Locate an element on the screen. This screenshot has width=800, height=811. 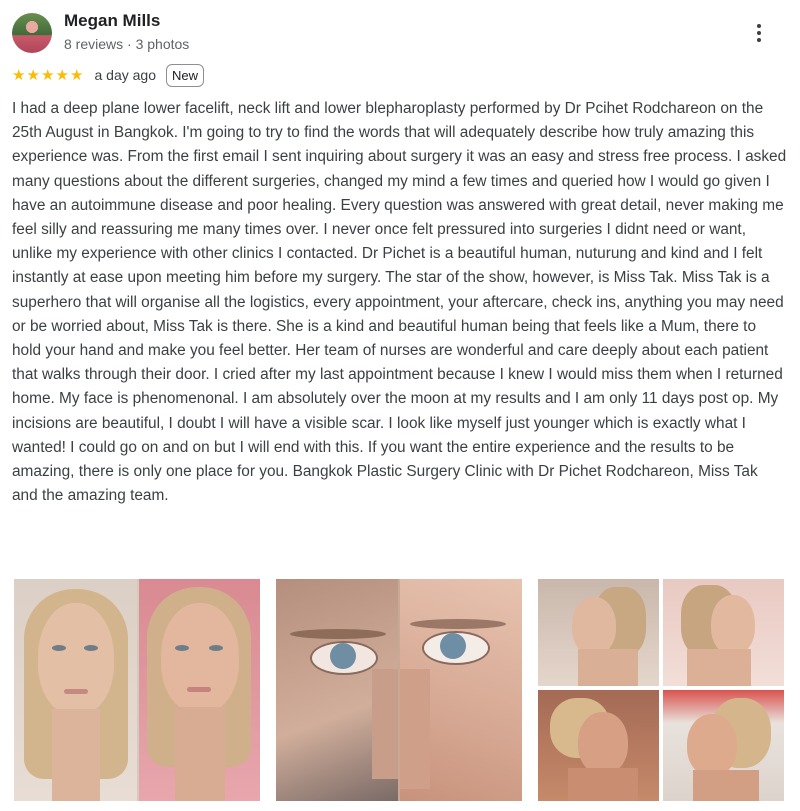
more-vert-icon is located at coordinates (759, 26).